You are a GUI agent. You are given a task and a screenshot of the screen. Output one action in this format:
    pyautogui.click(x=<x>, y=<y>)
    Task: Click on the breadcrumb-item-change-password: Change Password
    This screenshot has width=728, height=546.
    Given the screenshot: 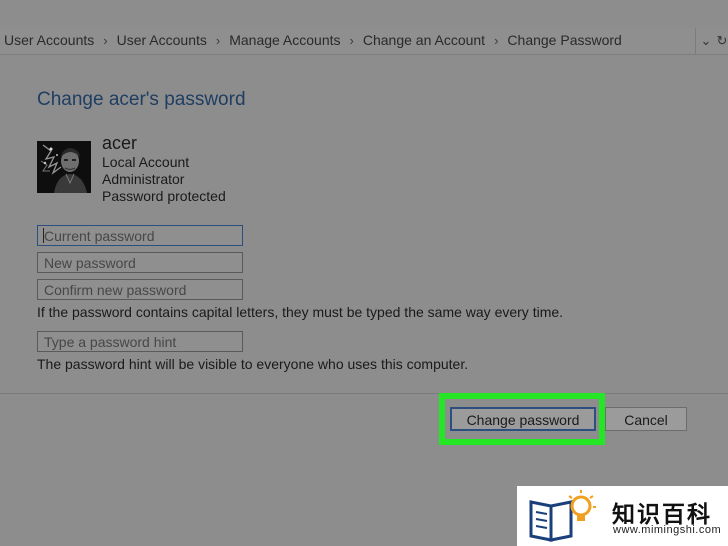 What is the action you would take?
    pyautogui.click(x=564, y=40)
    